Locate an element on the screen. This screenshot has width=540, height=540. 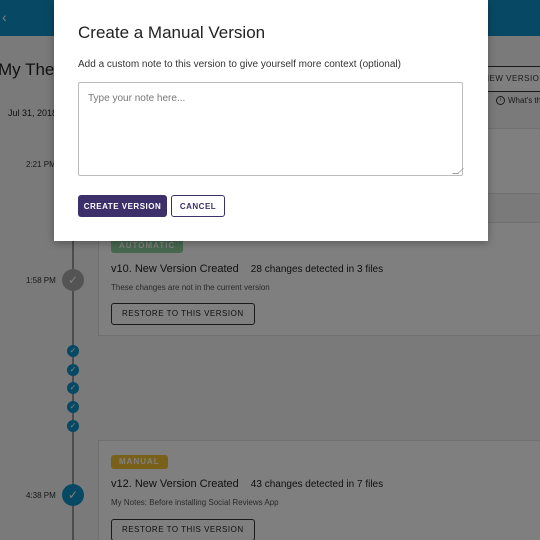
dialog-title: Create a Manual Version is located at coordinates (172, 32).